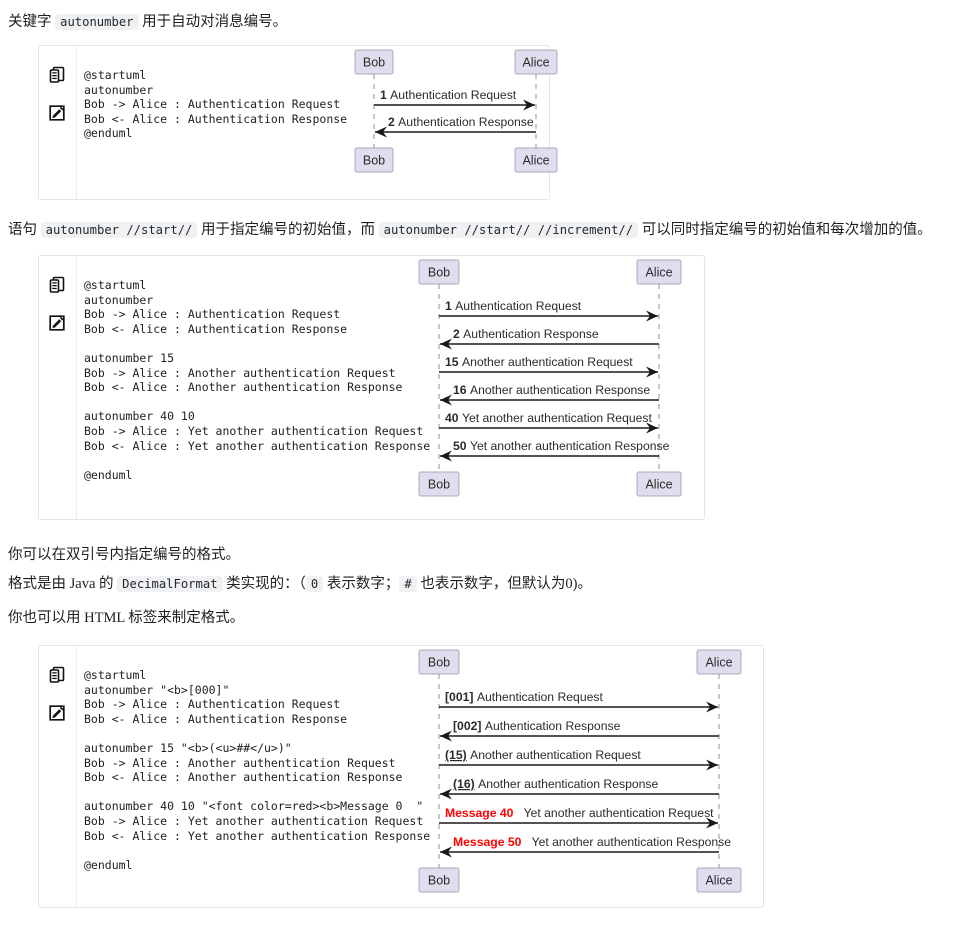  I want to click on message-label: [001] Authentication Request, so click(524, 697).